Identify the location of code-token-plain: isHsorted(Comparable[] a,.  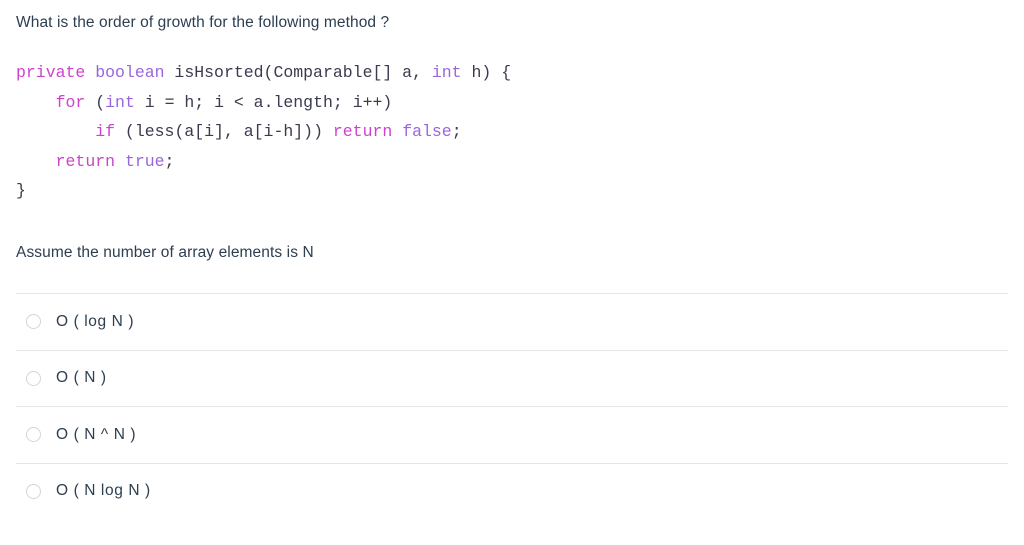
(298, 72).